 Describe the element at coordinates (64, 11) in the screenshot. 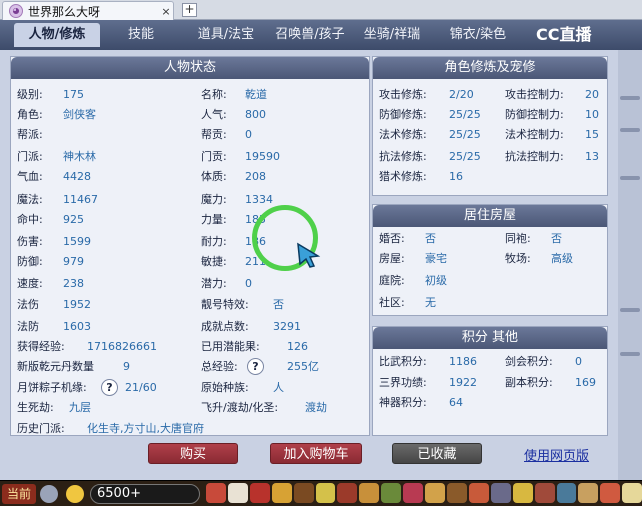

I see `tab-title: 世界那么大呀` at that location.